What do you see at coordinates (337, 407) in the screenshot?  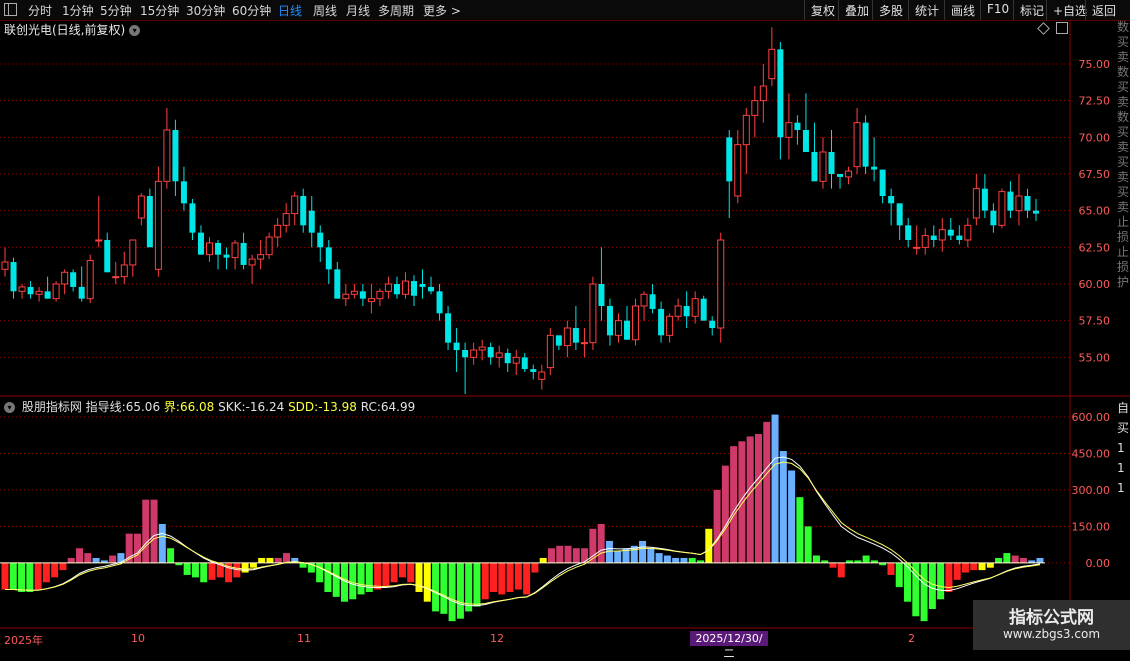 I see `sdd-value: -13.98` at bounding box center [337, 407].